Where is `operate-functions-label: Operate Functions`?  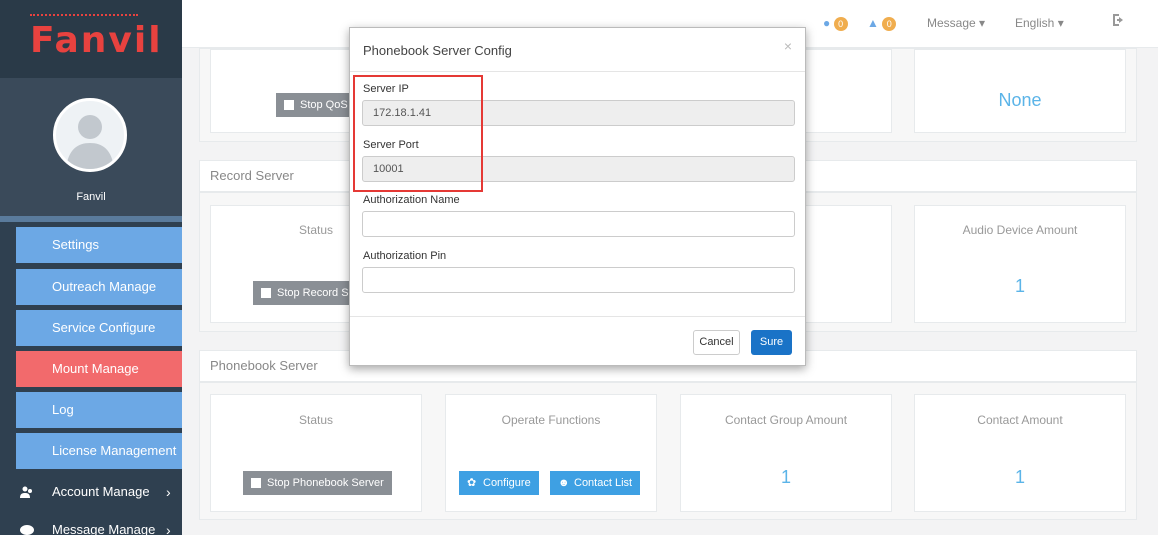
operate-functions-label: Operate Functions is located at coordinates (551, 420).